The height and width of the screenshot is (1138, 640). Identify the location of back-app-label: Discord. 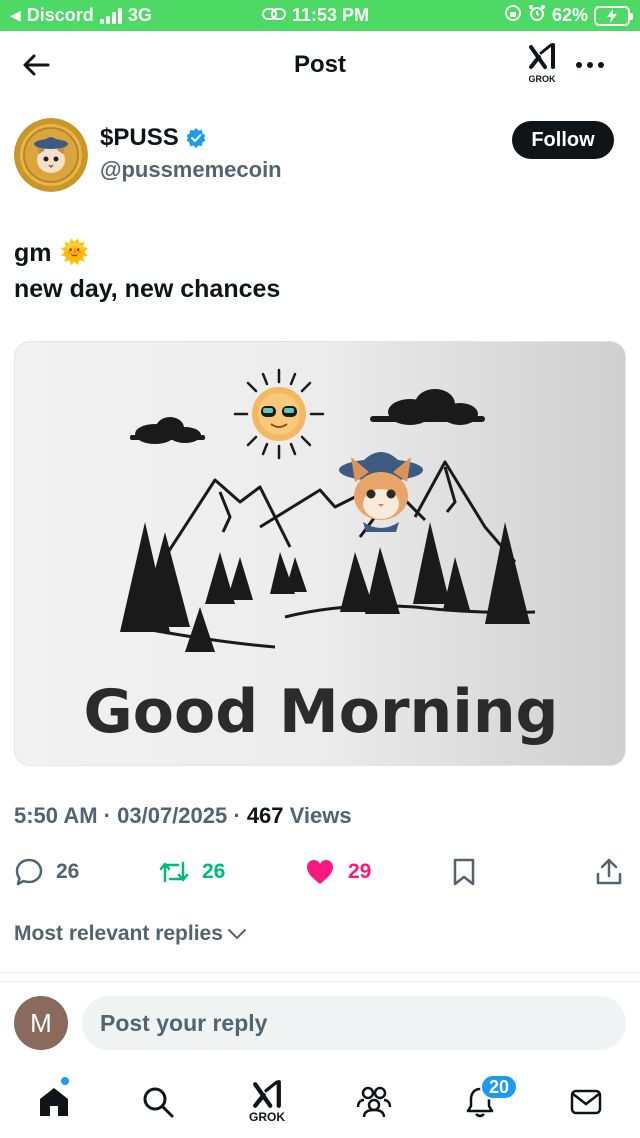
(60, 15).